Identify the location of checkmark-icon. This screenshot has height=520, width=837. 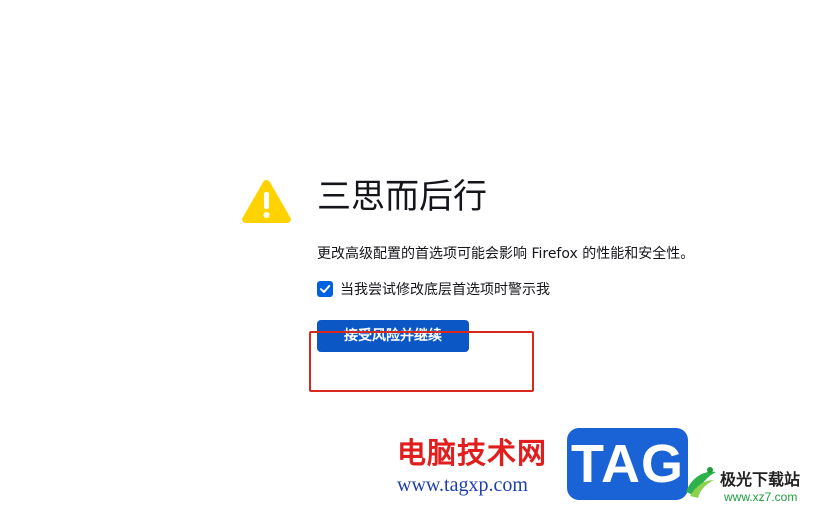
(325, 289).